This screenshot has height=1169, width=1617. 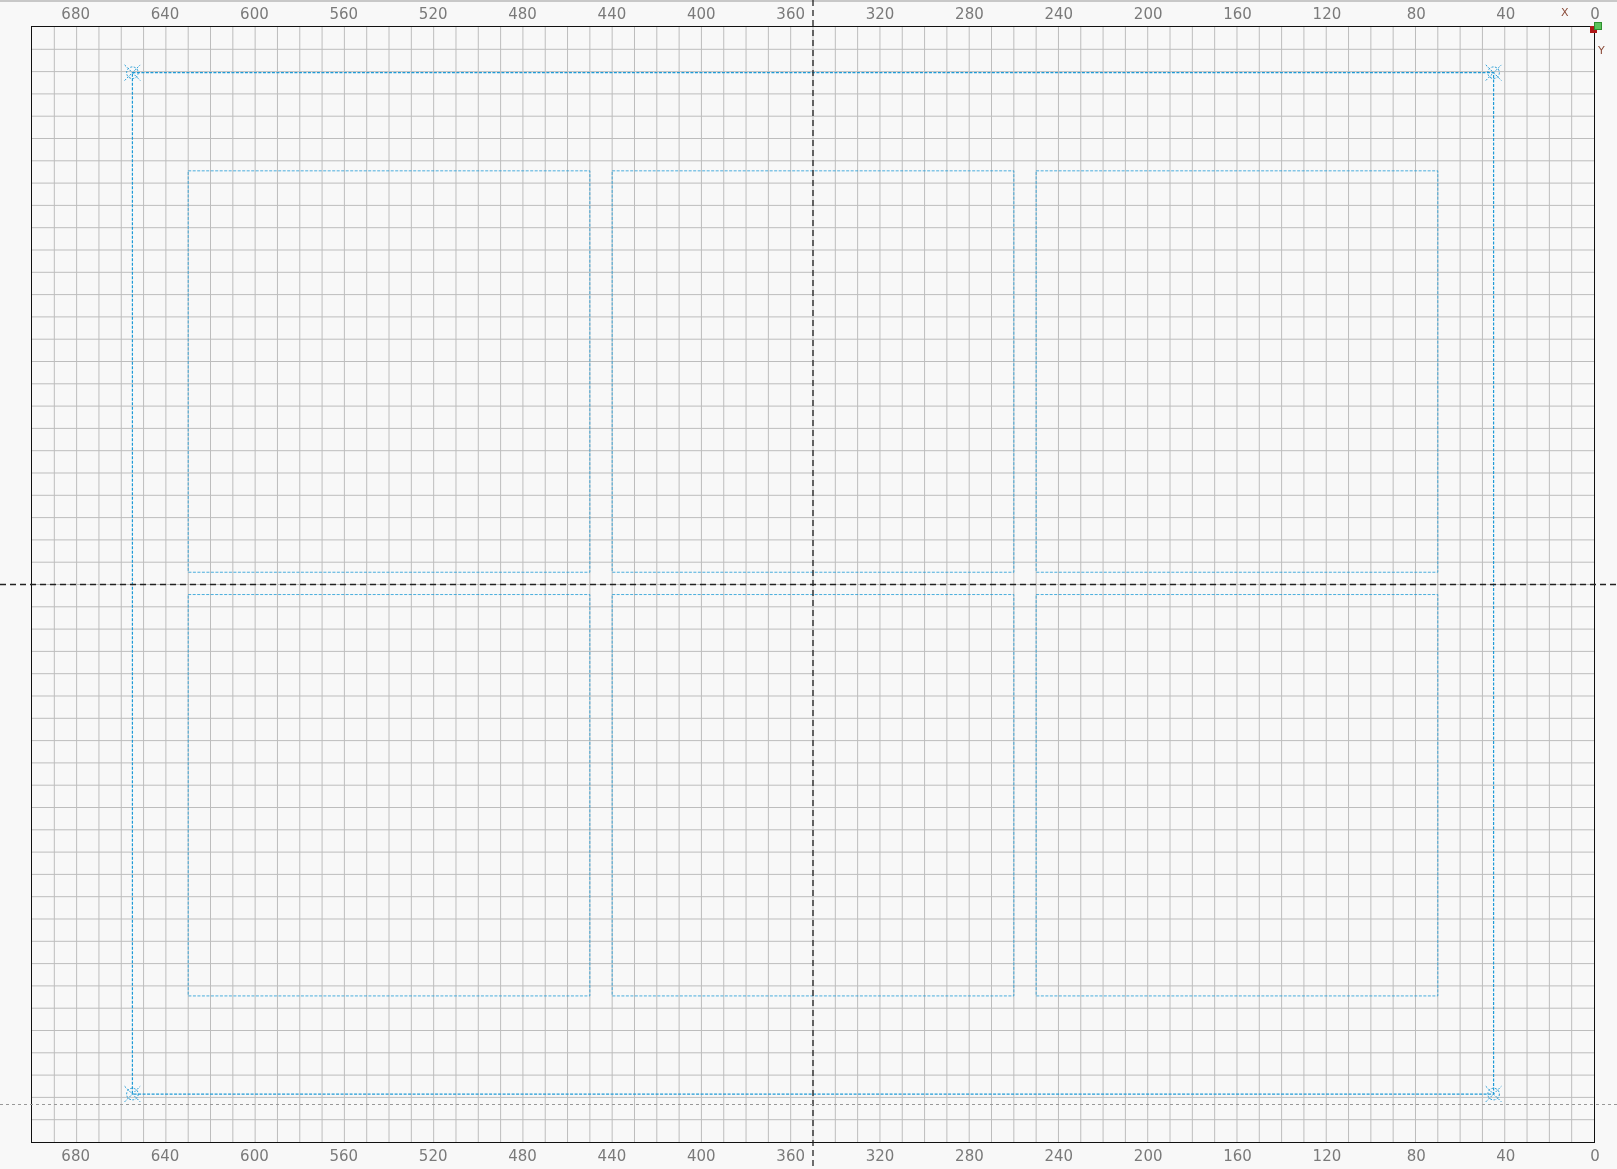 What do you see at coordinates (808, 584) in the screenshot?
I see `guide-line` at bounding box center [808, 584].